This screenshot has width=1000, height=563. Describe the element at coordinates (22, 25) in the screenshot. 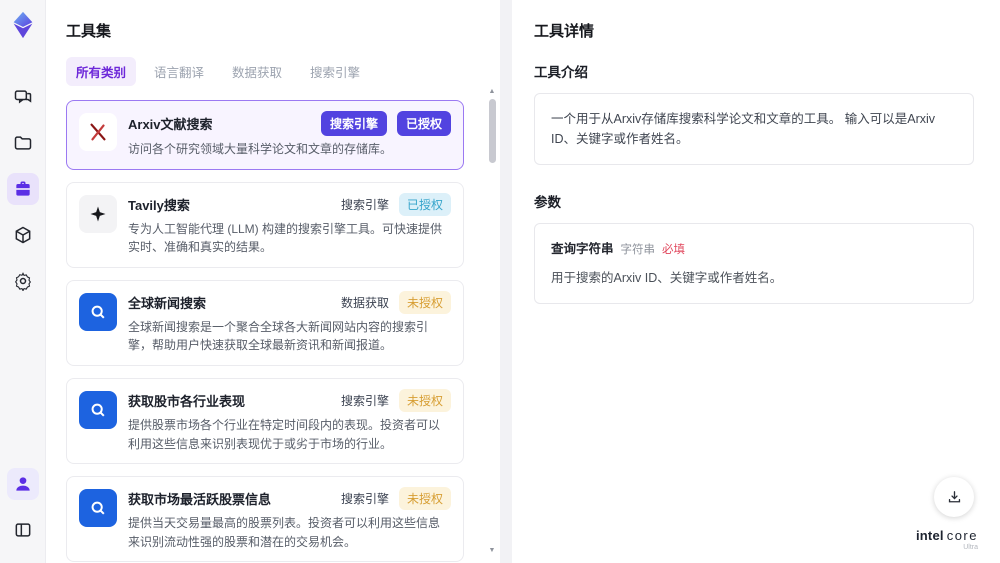

I see `app-logo-icon` at that location.